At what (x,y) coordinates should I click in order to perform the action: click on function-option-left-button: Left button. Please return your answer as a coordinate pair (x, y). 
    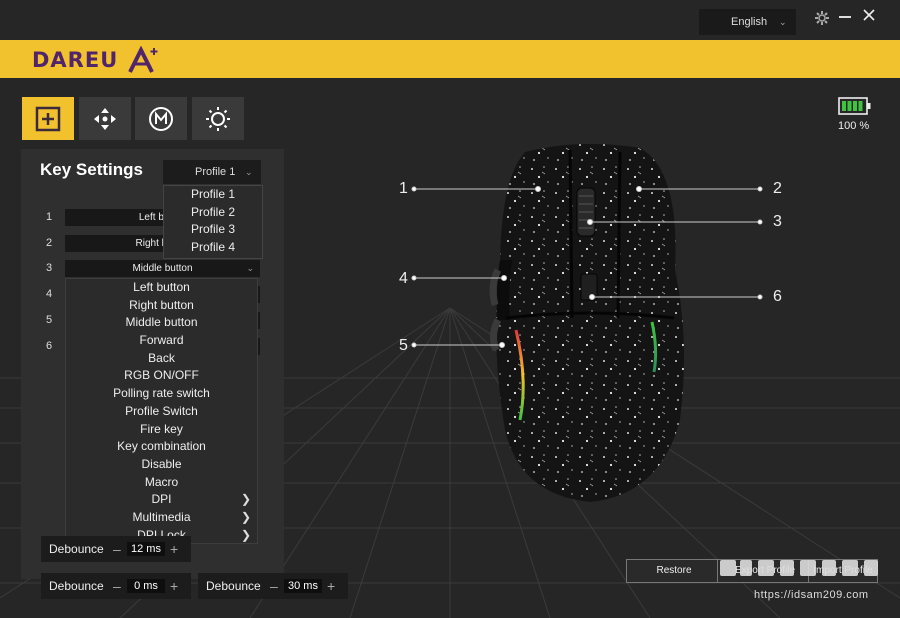
    Looking at the image, I should click on (161, 288).